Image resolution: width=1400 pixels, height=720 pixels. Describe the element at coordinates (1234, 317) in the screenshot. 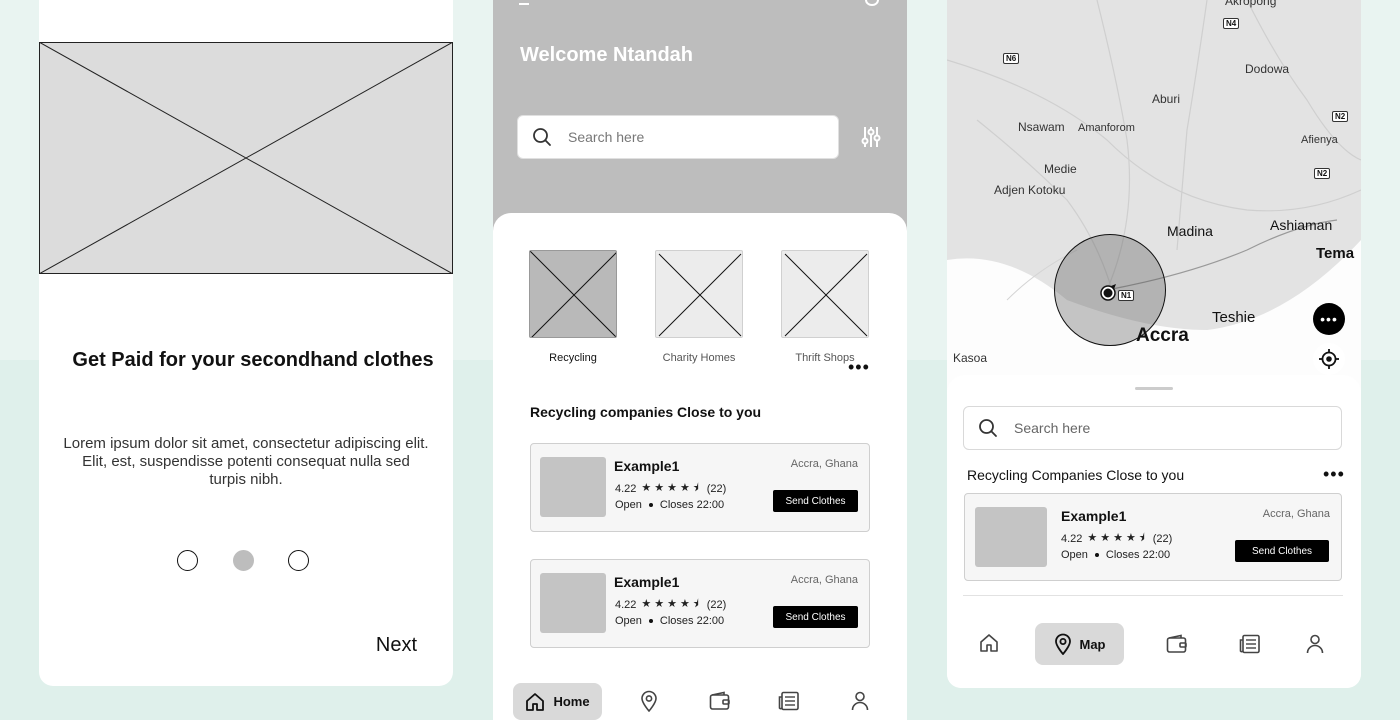

I see `map-label-teshie: Teshie` at that location.